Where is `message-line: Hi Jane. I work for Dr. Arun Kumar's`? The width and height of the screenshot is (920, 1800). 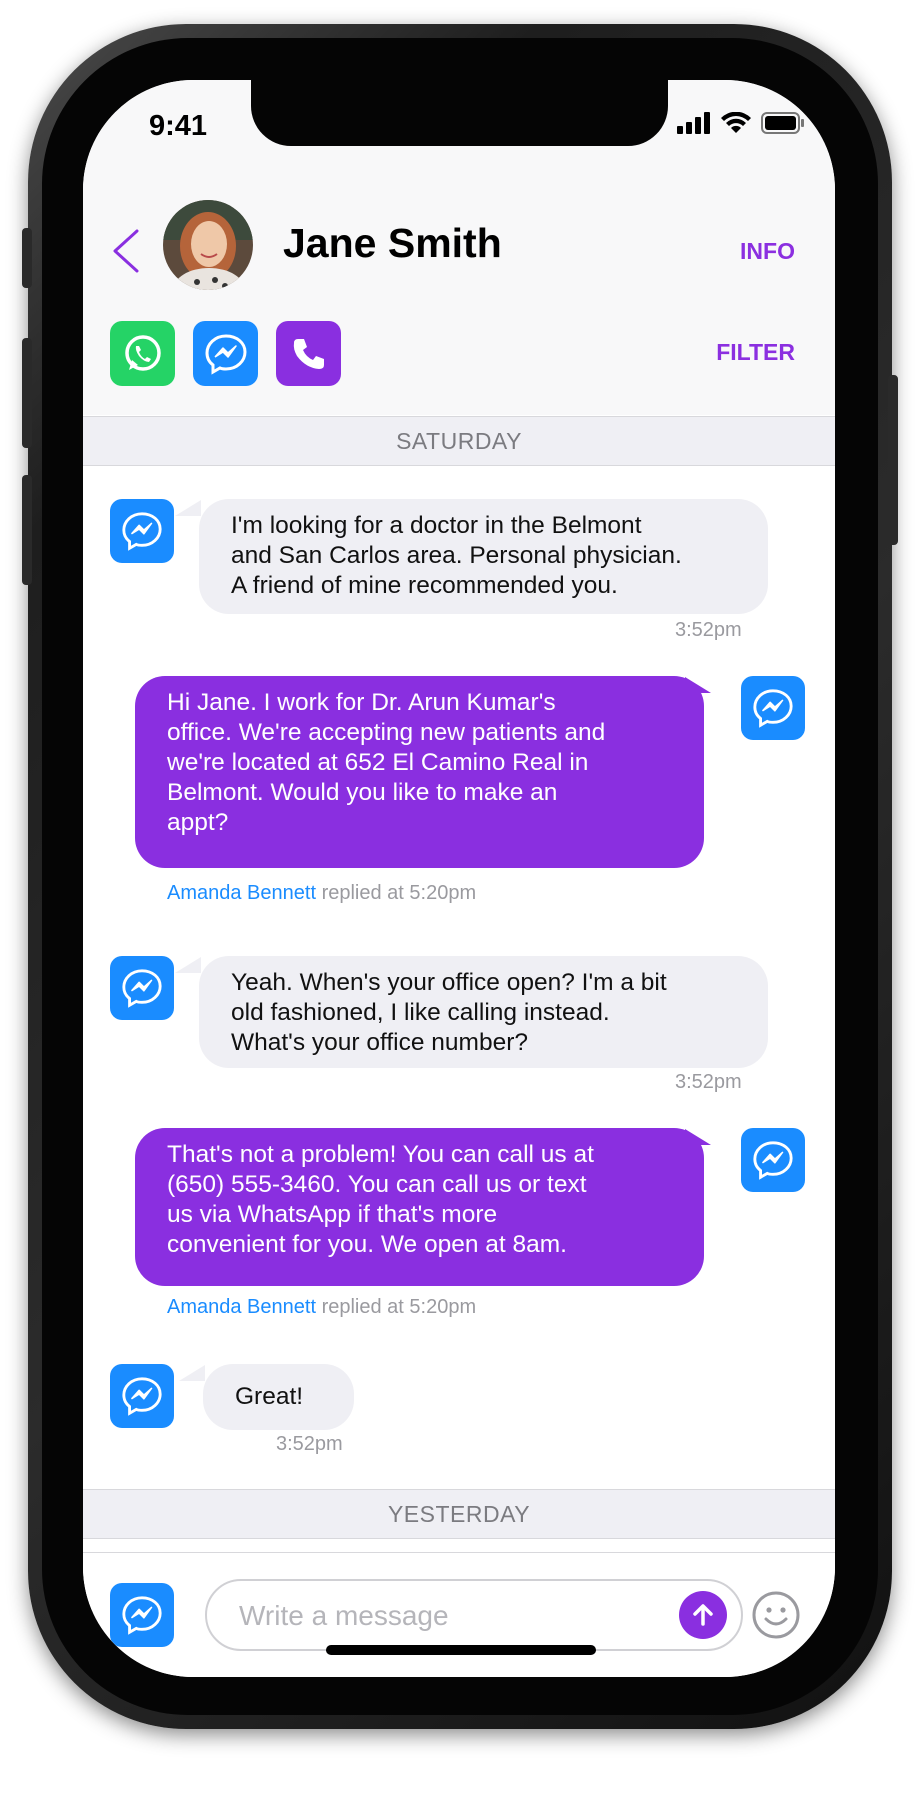
message-line: Hi Jane. I work for Dr. Arun Kumar's is located at coordinates (361, 702).